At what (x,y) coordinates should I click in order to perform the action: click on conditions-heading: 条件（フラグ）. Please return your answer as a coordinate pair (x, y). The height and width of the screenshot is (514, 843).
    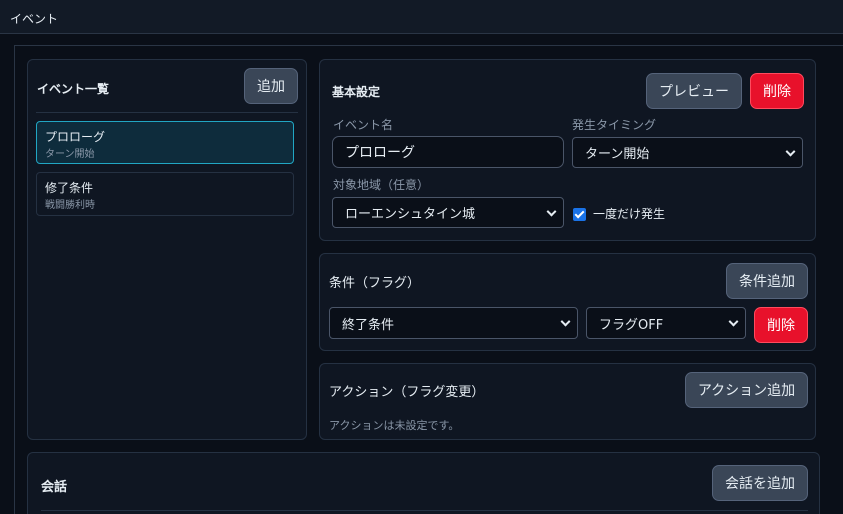
    Looking at the image, I should click on (375, 283).